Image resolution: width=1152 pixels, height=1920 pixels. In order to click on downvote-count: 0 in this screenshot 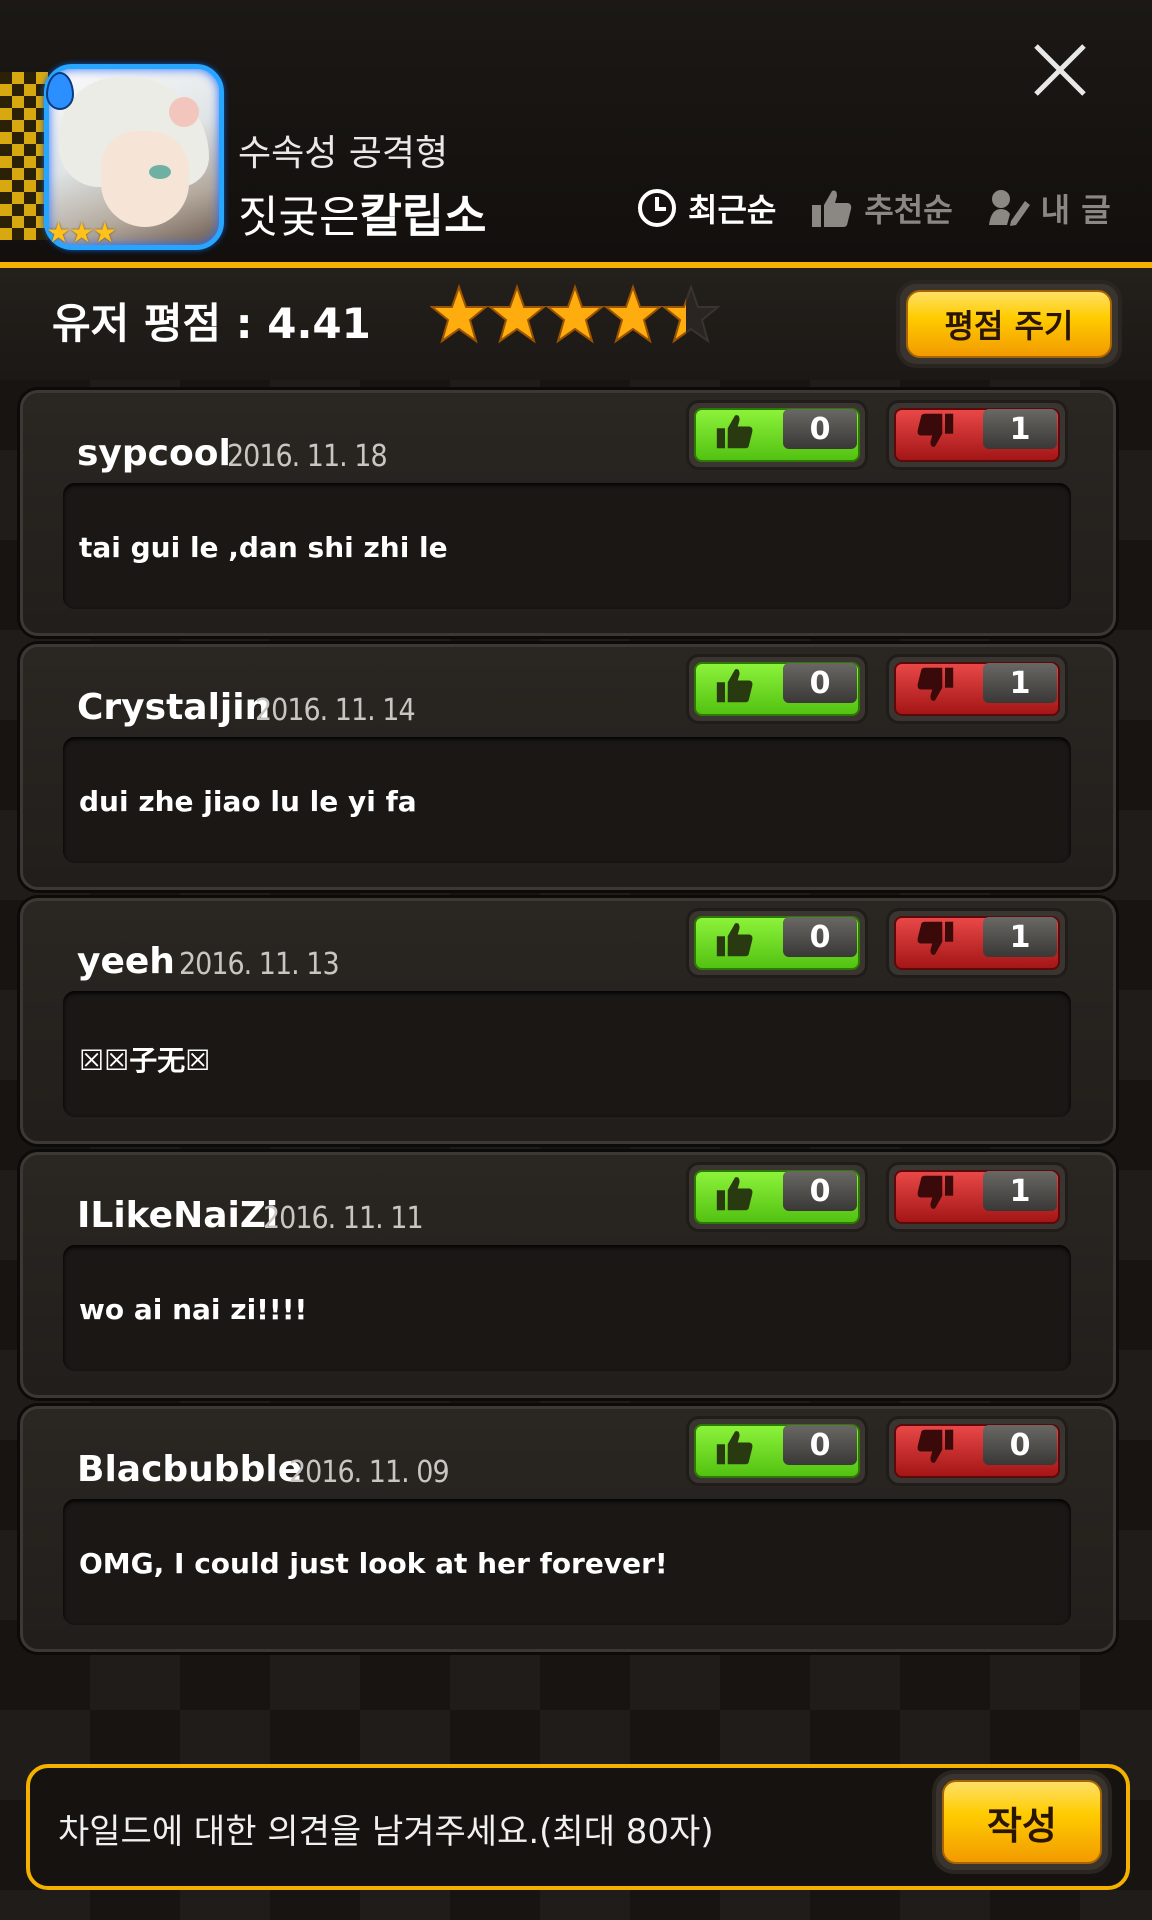, I will do `click(1020, 1445)`.